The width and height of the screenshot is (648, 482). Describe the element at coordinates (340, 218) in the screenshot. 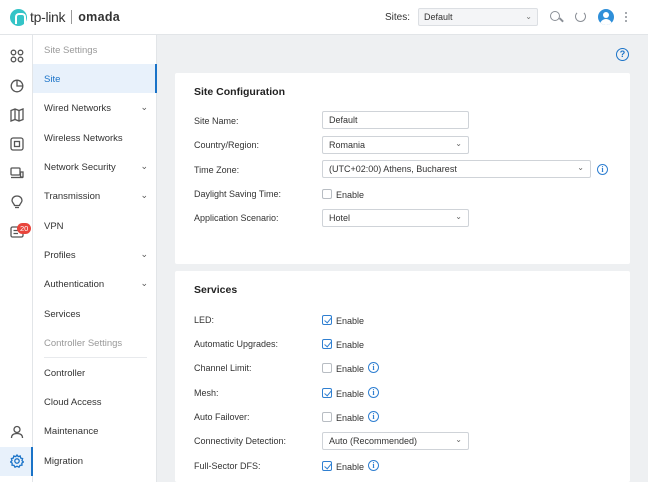

I see `application-scenario-value: Hotel` at that location.